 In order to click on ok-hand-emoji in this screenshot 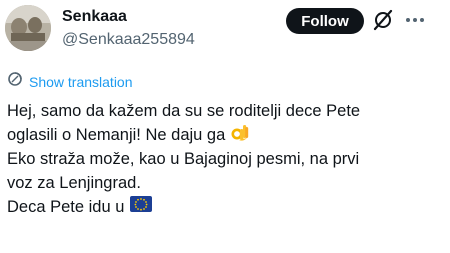, I will do `click(240, 135)`.